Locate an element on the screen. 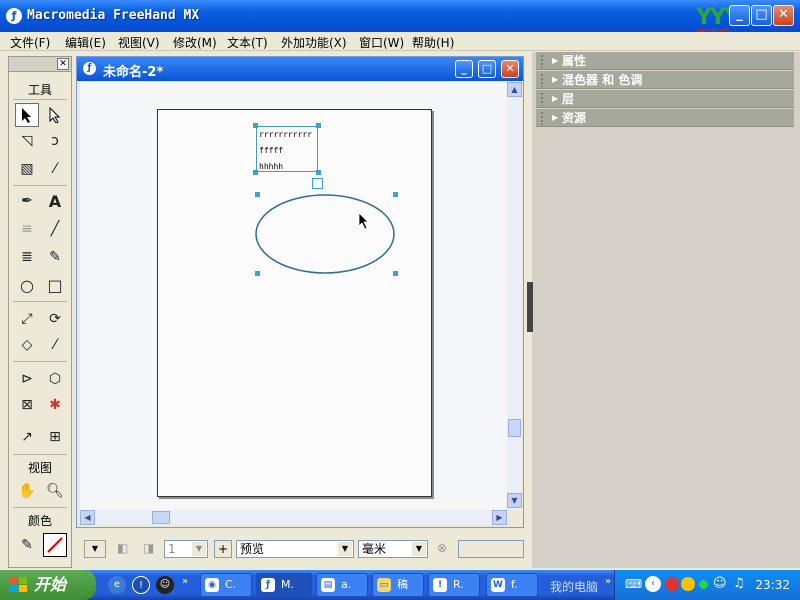 This screenshot has width=800, height=600. horizontal-scrollbar: ◀ ▶ is located at coordinates (293, 517).